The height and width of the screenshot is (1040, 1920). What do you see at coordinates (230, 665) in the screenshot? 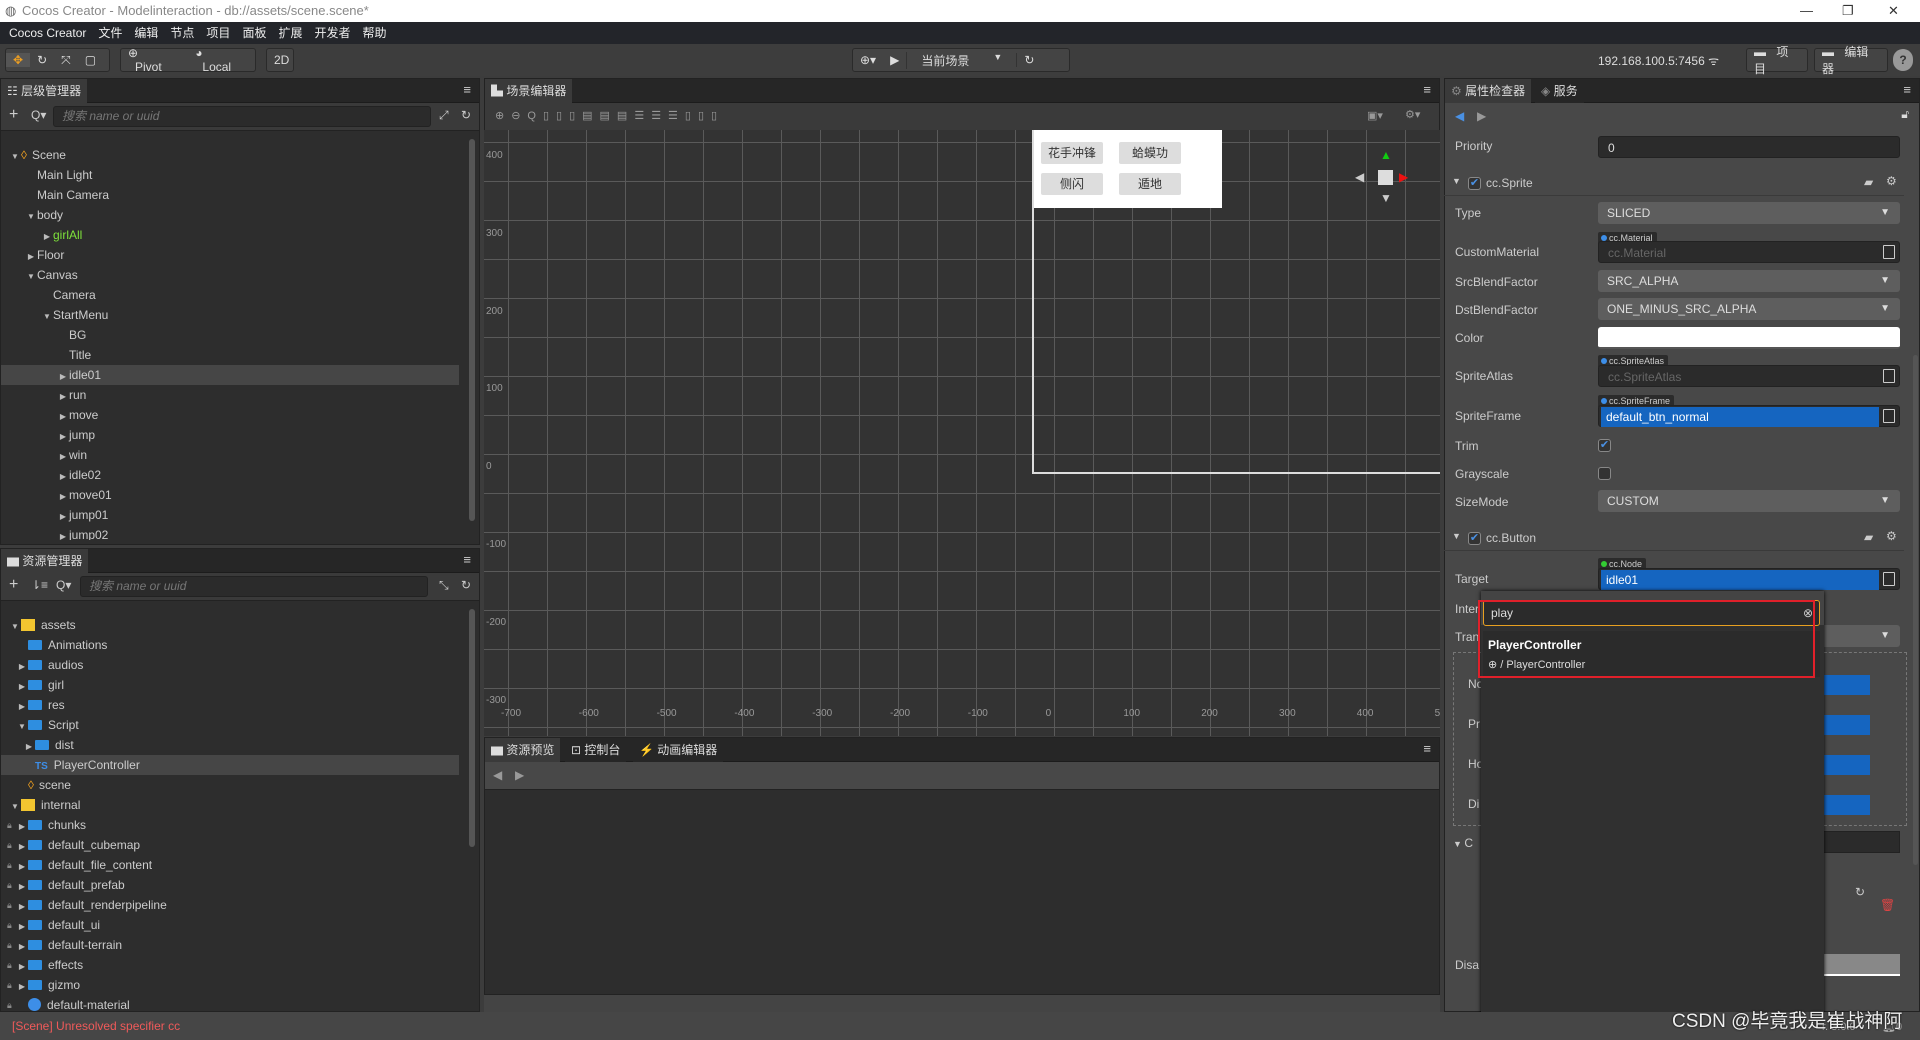
I see `tree-item: ▶ audios` at bounding box center [230, 665].